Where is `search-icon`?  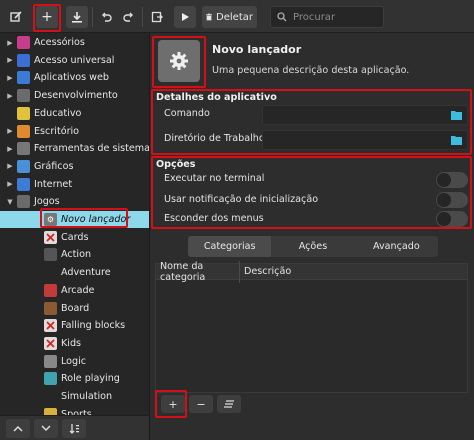
search-icon is located at coordinates (282, 17).